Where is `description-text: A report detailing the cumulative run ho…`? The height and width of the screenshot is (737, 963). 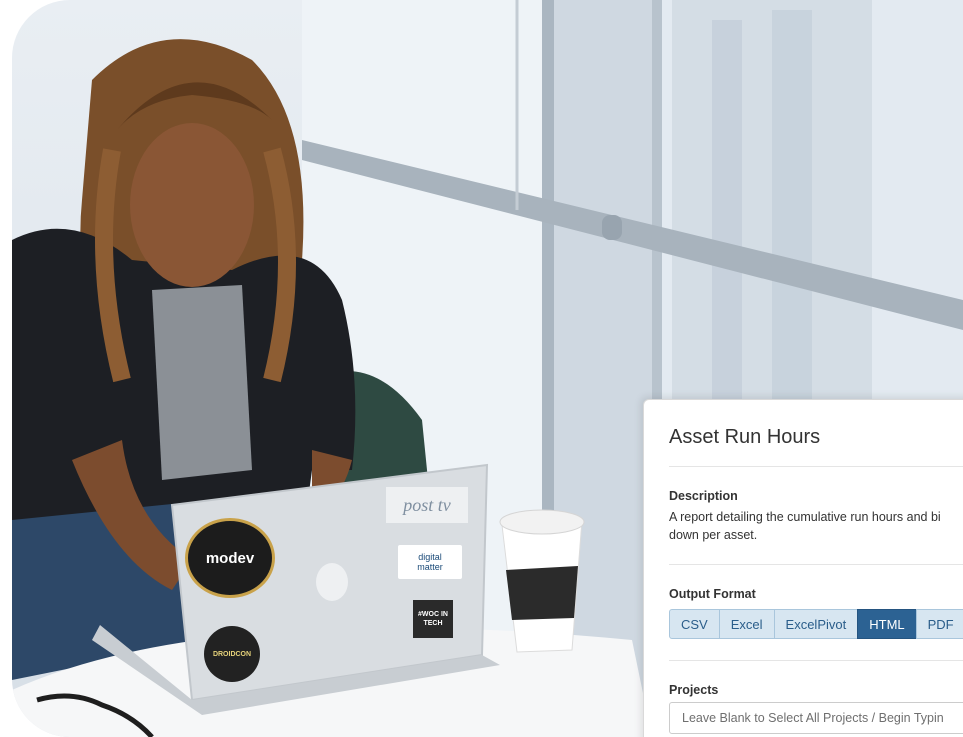 description-text: A report detailing the cumulative run ho… is located at coordinates (805, 526).